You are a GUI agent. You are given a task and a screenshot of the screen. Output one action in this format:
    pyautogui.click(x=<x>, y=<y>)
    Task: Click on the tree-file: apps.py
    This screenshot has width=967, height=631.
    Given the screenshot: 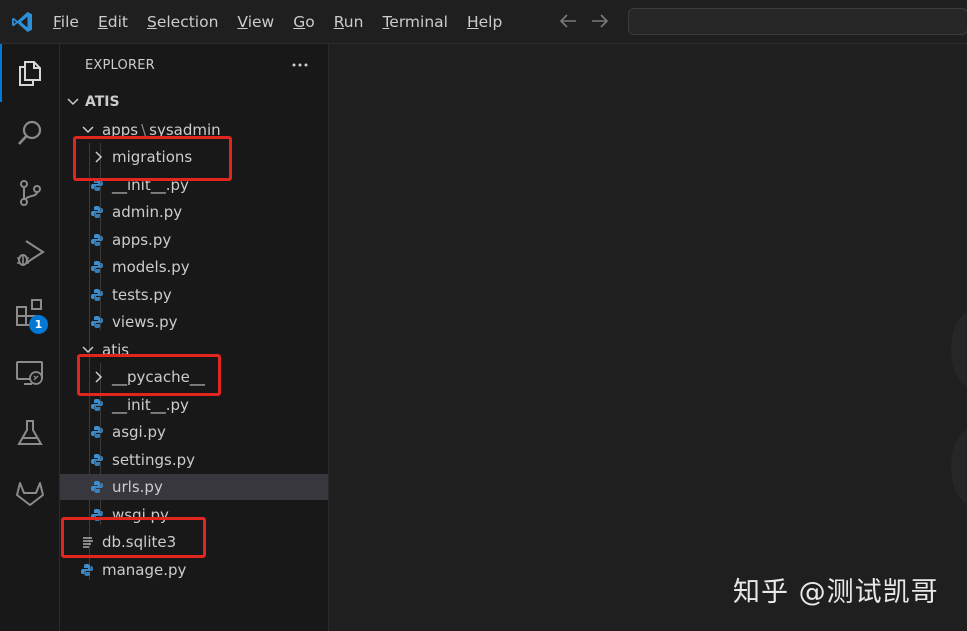 What is the action you would take?
    pyautogui.click(x=194, y=240)
    